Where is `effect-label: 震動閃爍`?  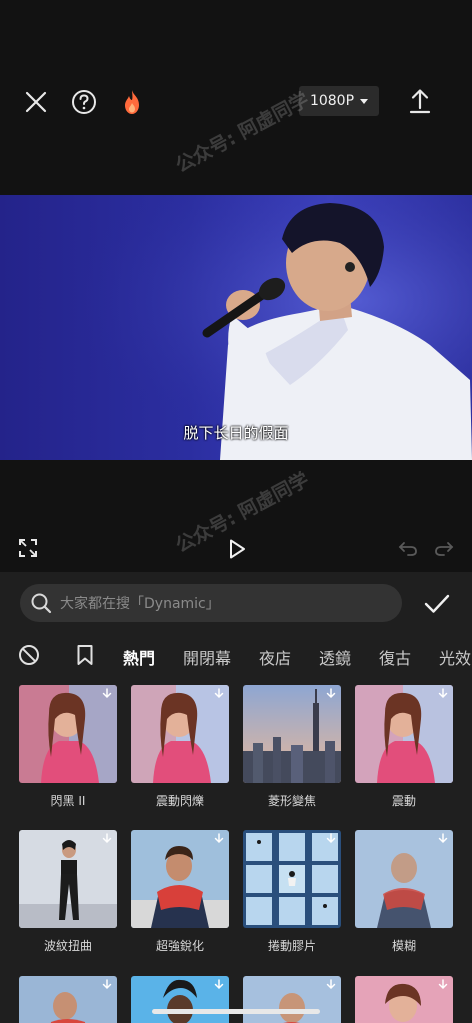 effect-label: 震動閃爍 is located at coordinates (179, 801).